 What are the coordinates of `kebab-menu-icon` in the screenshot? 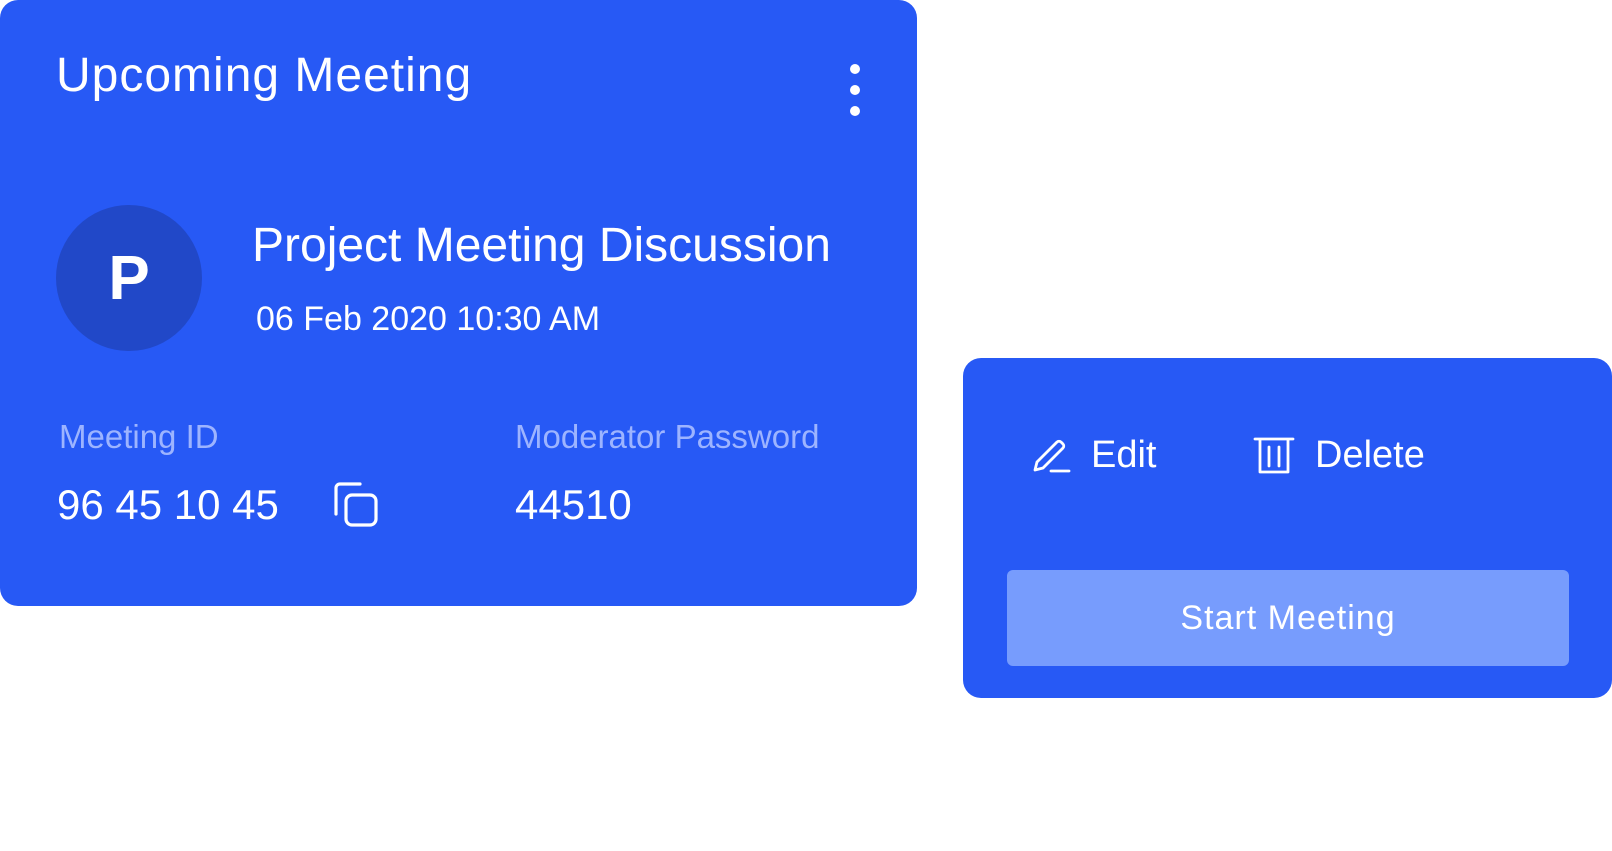 It's located at (855, 92).